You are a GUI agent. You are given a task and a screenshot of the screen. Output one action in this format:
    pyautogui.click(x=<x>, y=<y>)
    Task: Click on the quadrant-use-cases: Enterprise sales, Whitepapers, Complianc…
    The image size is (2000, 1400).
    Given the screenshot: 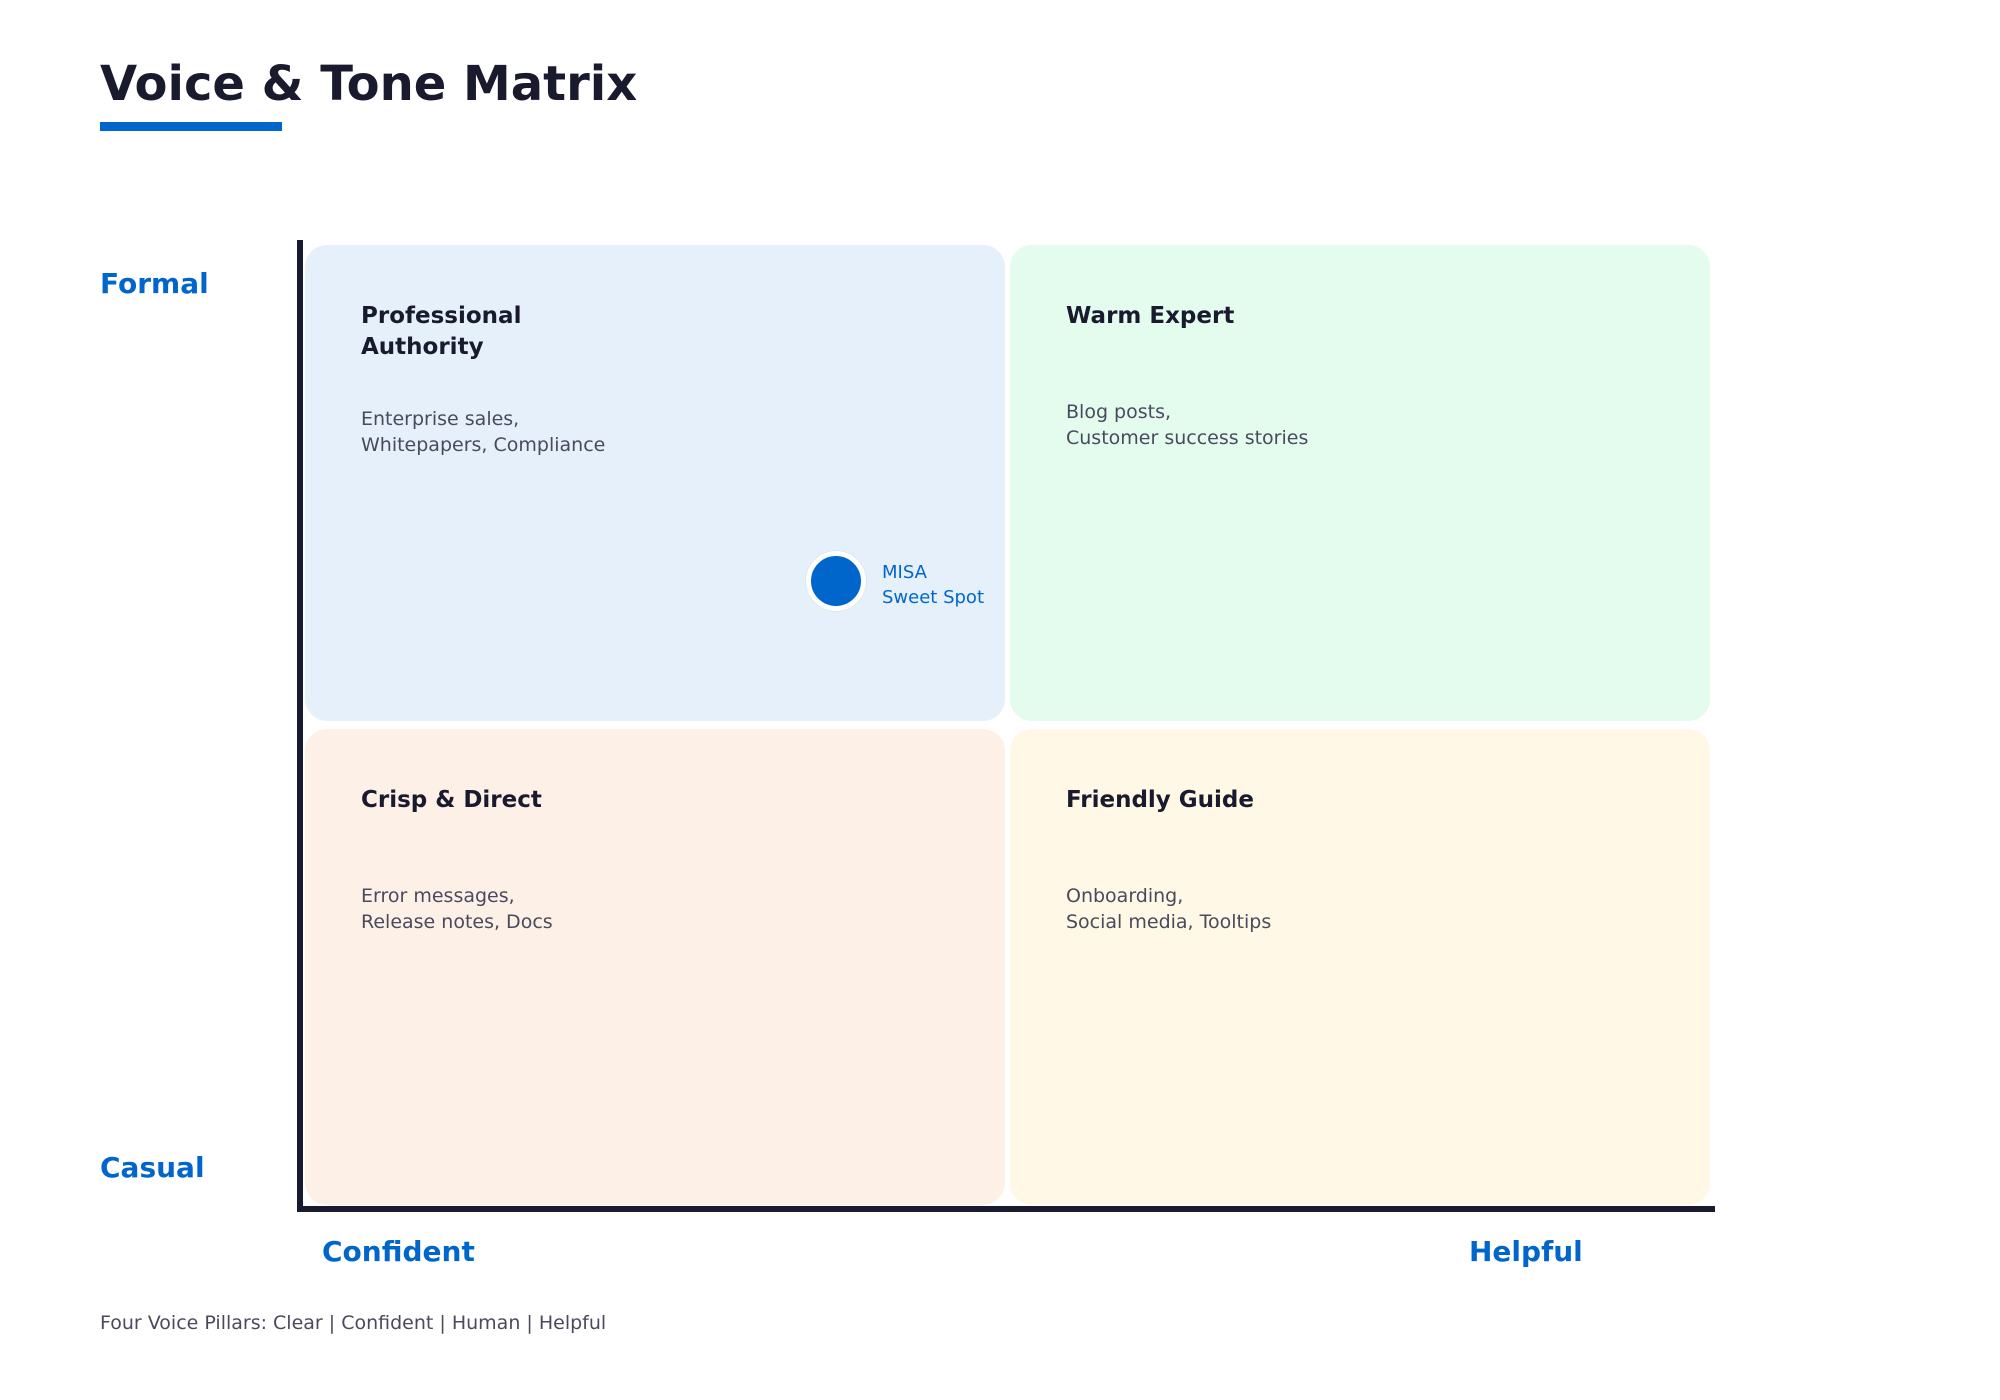 What is the action you would take?
    pyautogui.click(x=663, y=432)
    